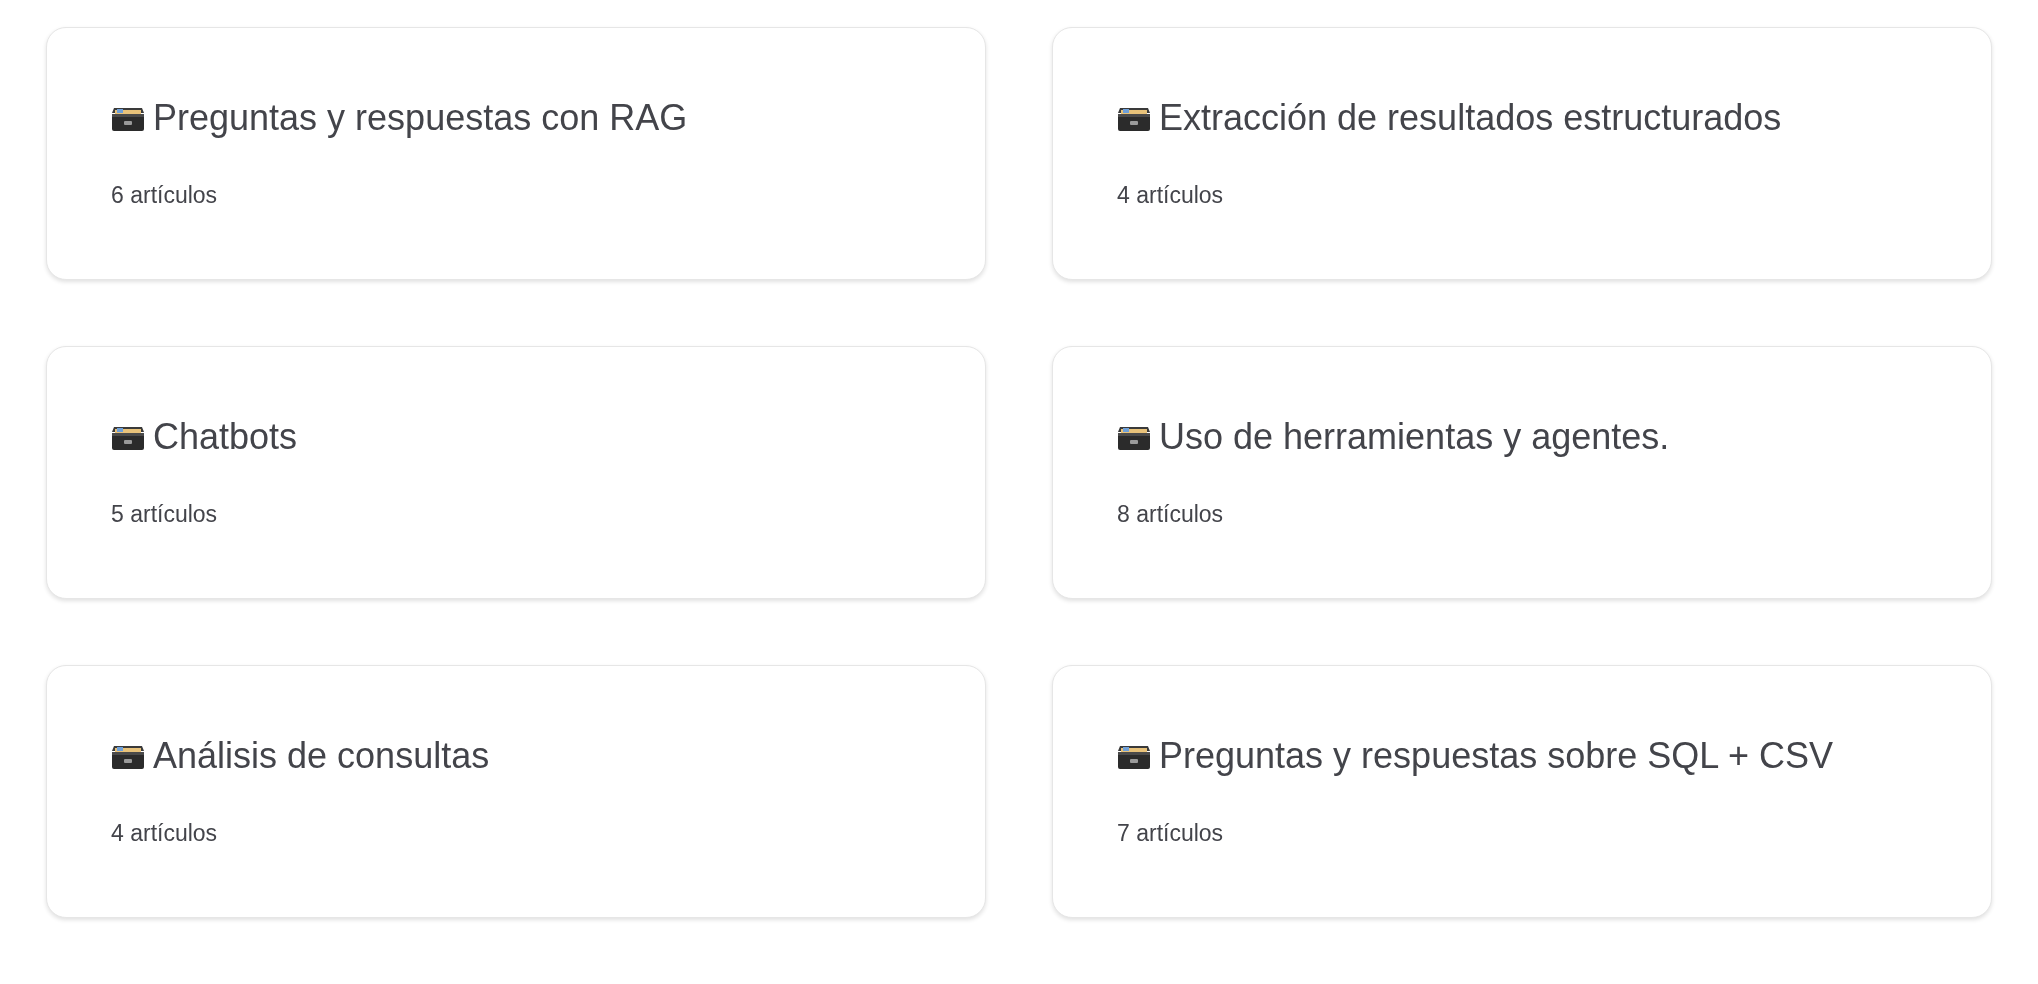 Image resolution: width=2038 pixels, height=984 pixels. Describe the element at coordinates (516, 472) in the screenshot. I see `category-card: Chatbots 5 artículos` at that location.